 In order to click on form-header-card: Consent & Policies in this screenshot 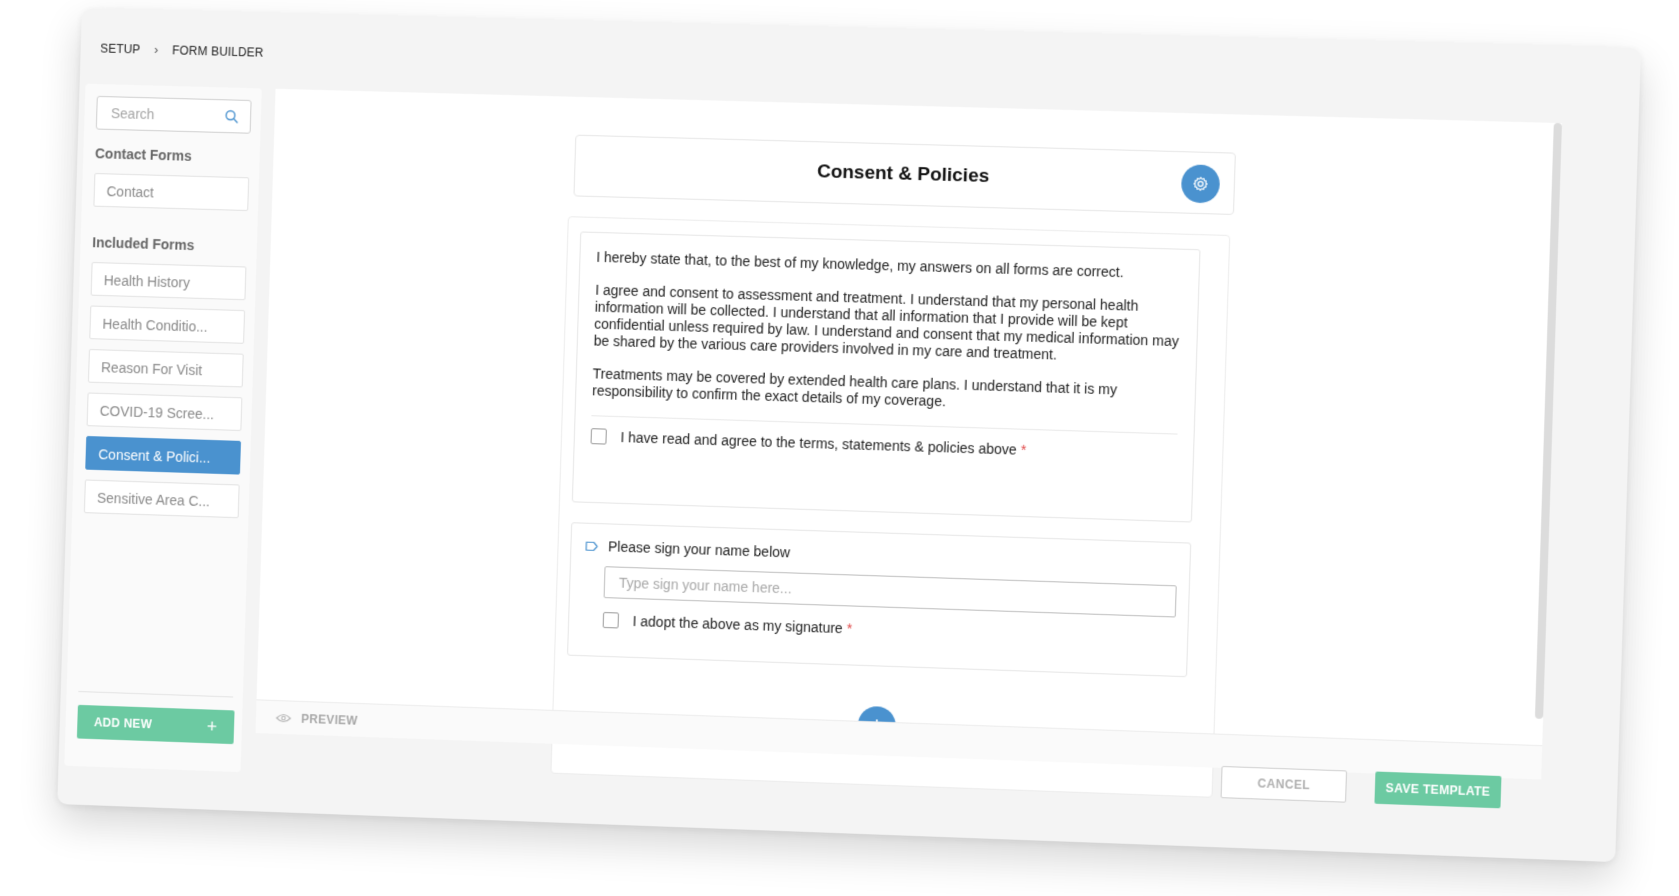, I will do `click(904, 174)`.